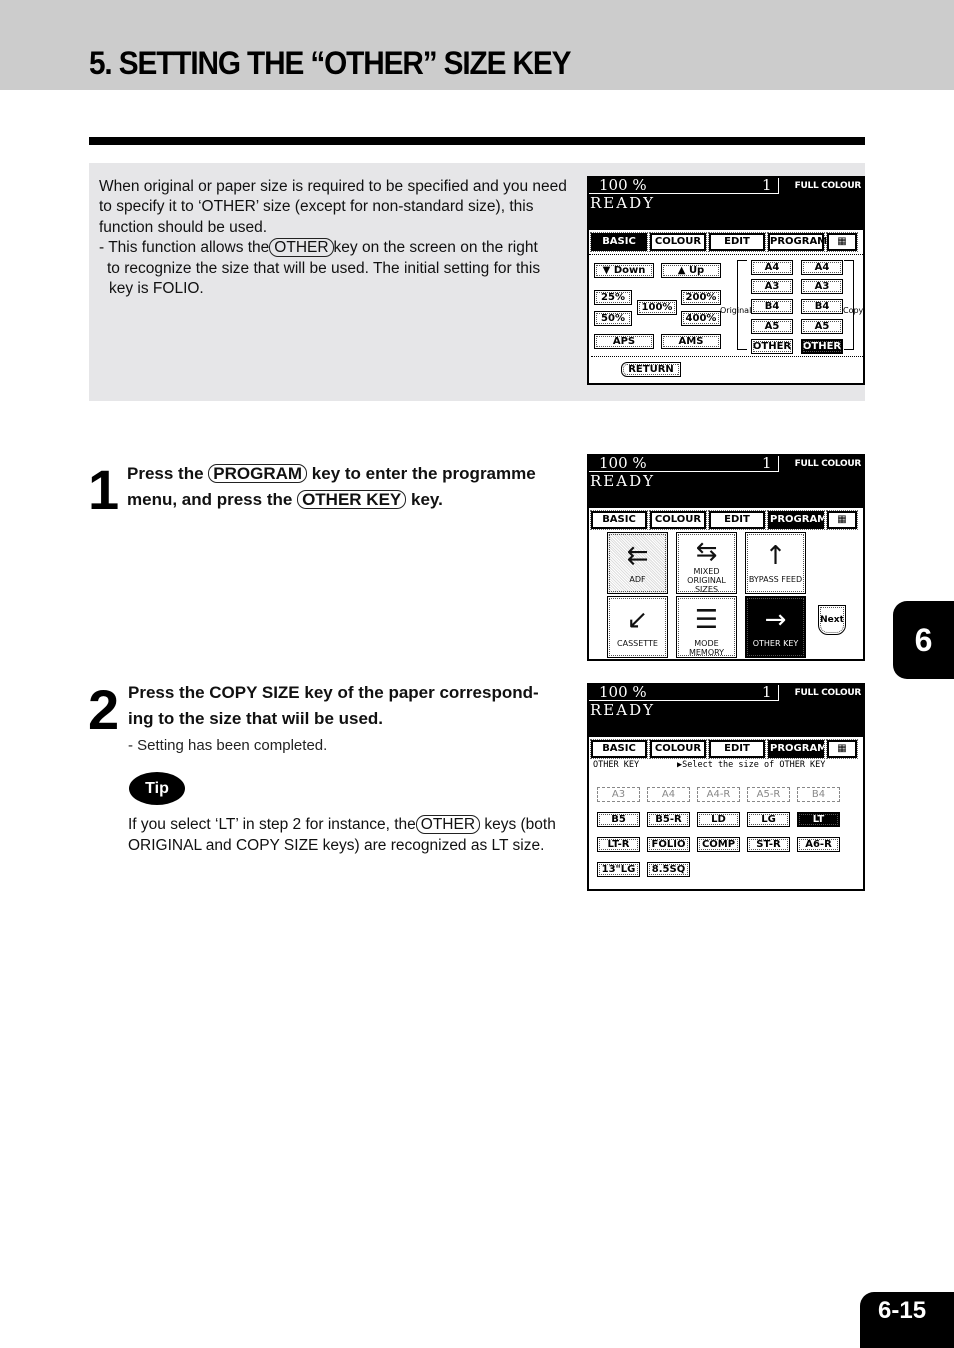  Describe the element at coordinates (618, 819) in the screenshot. I see `size-b5: B5` at that location.